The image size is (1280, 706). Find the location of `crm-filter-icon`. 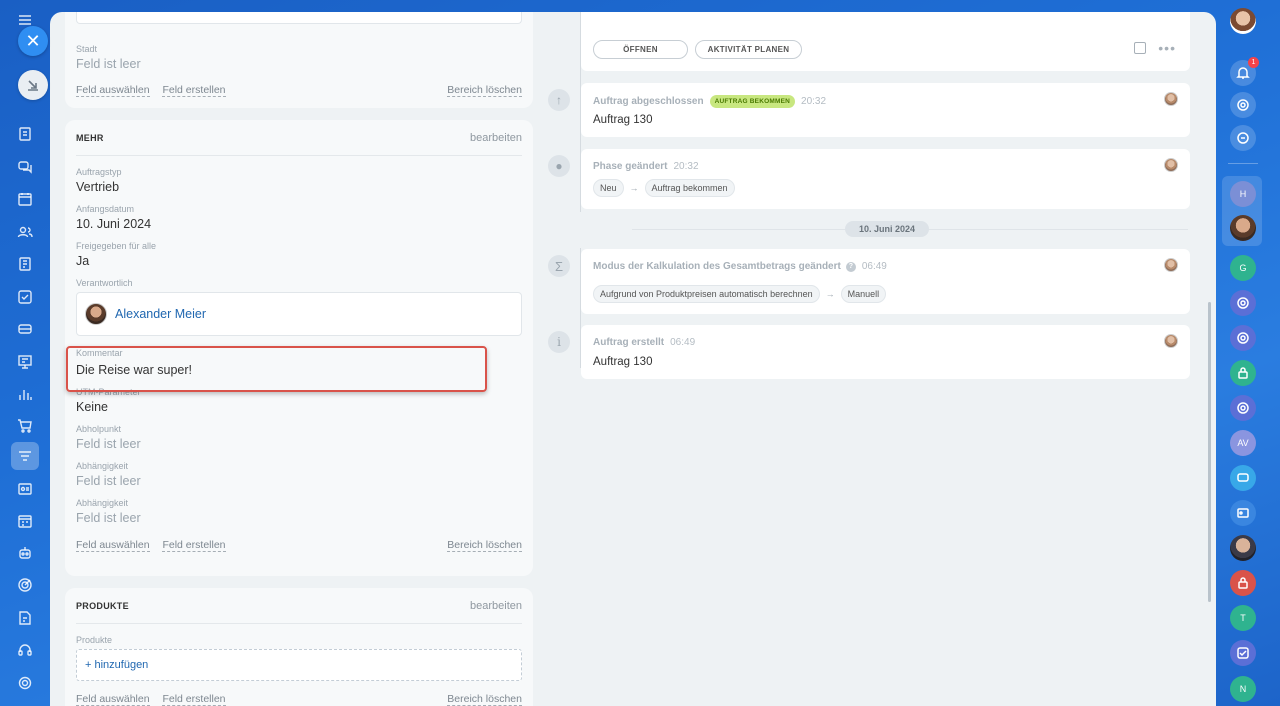

crm-filter-icon is located at coordinates (25, 456).